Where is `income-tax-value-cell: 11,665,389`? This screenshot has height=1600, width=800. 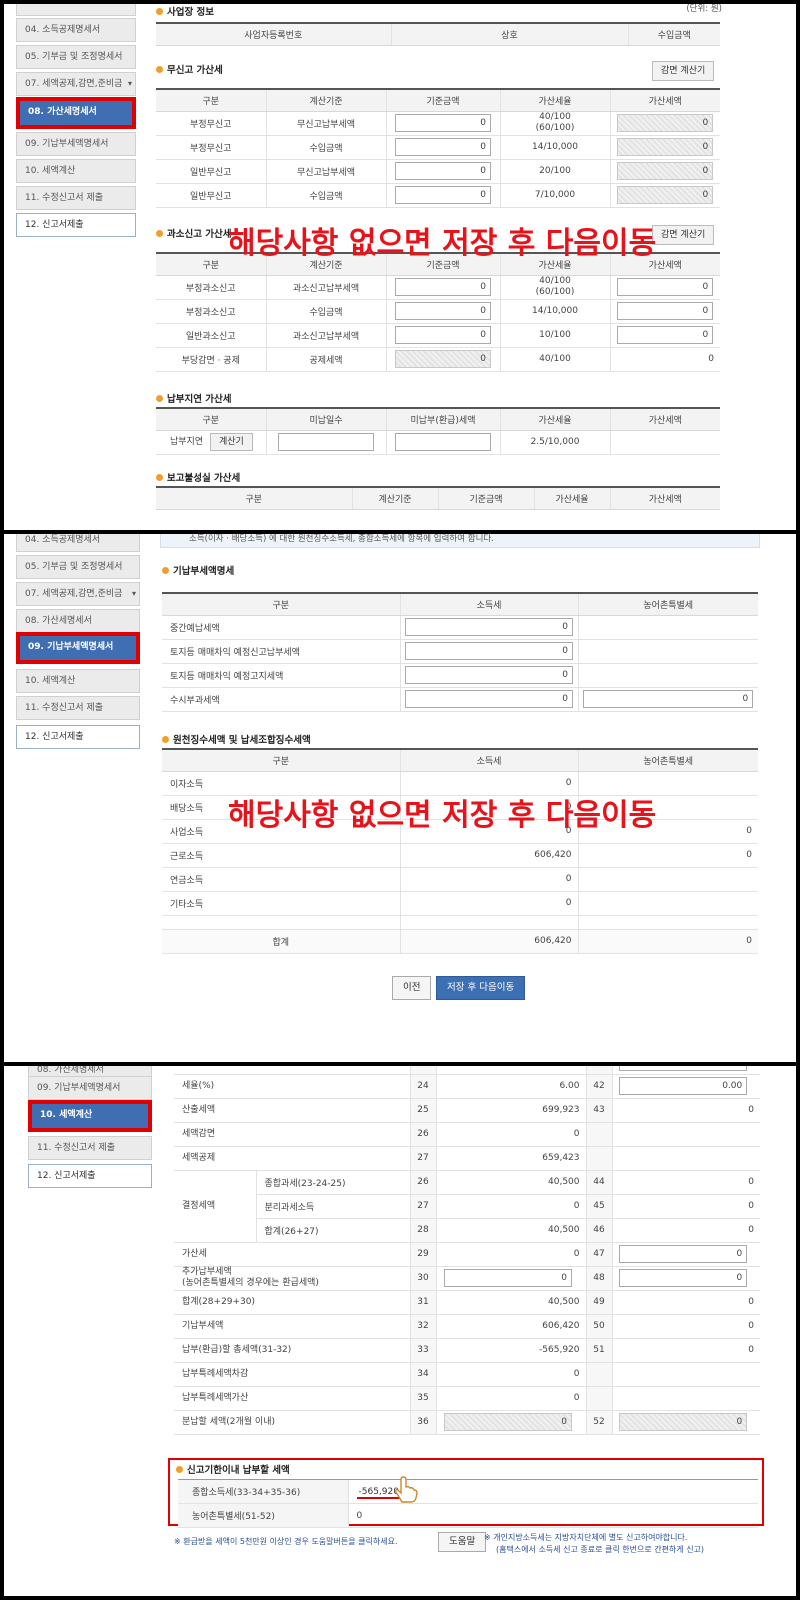
income-tax-value-cell: 11,665,389 is located at coordinates (510, 1070).